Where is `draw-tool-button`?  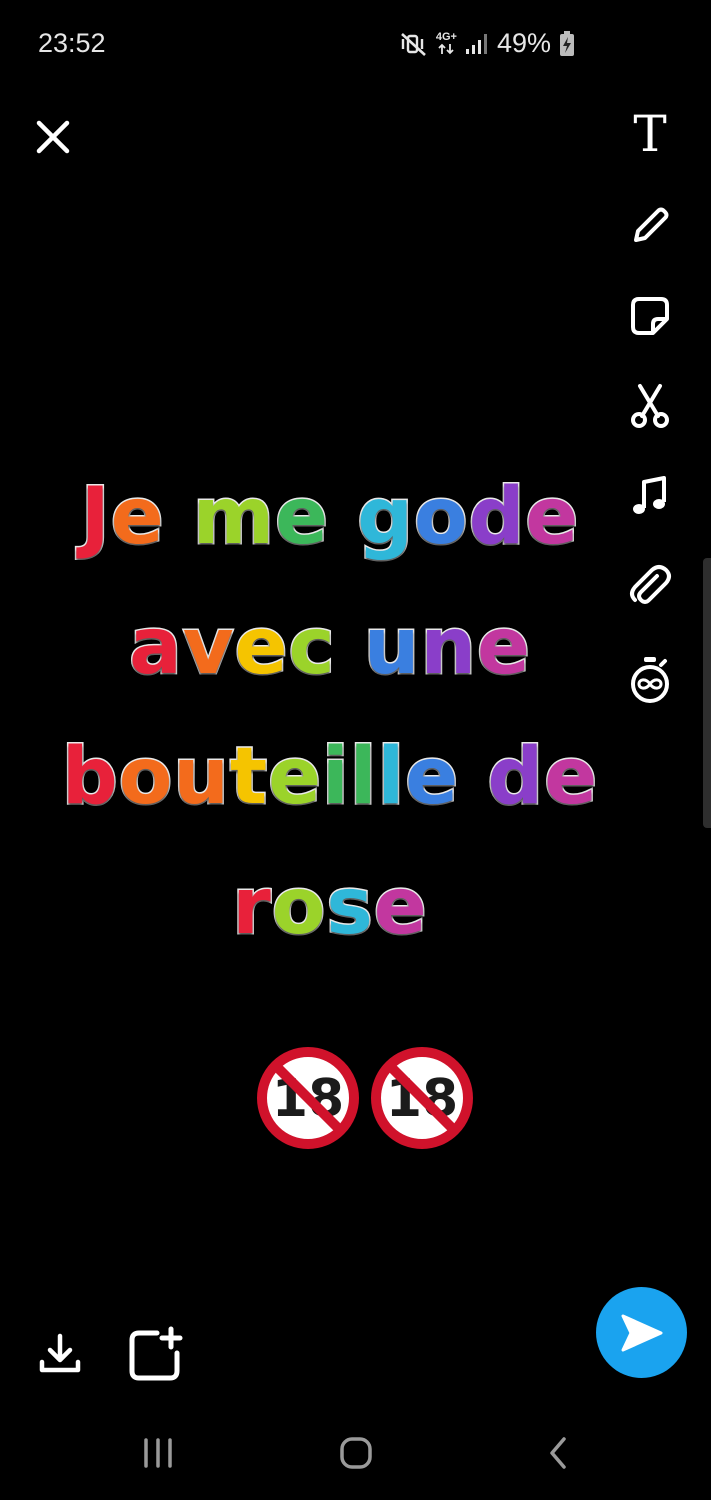
draw-tool-button is located at coordinates (650, 226).